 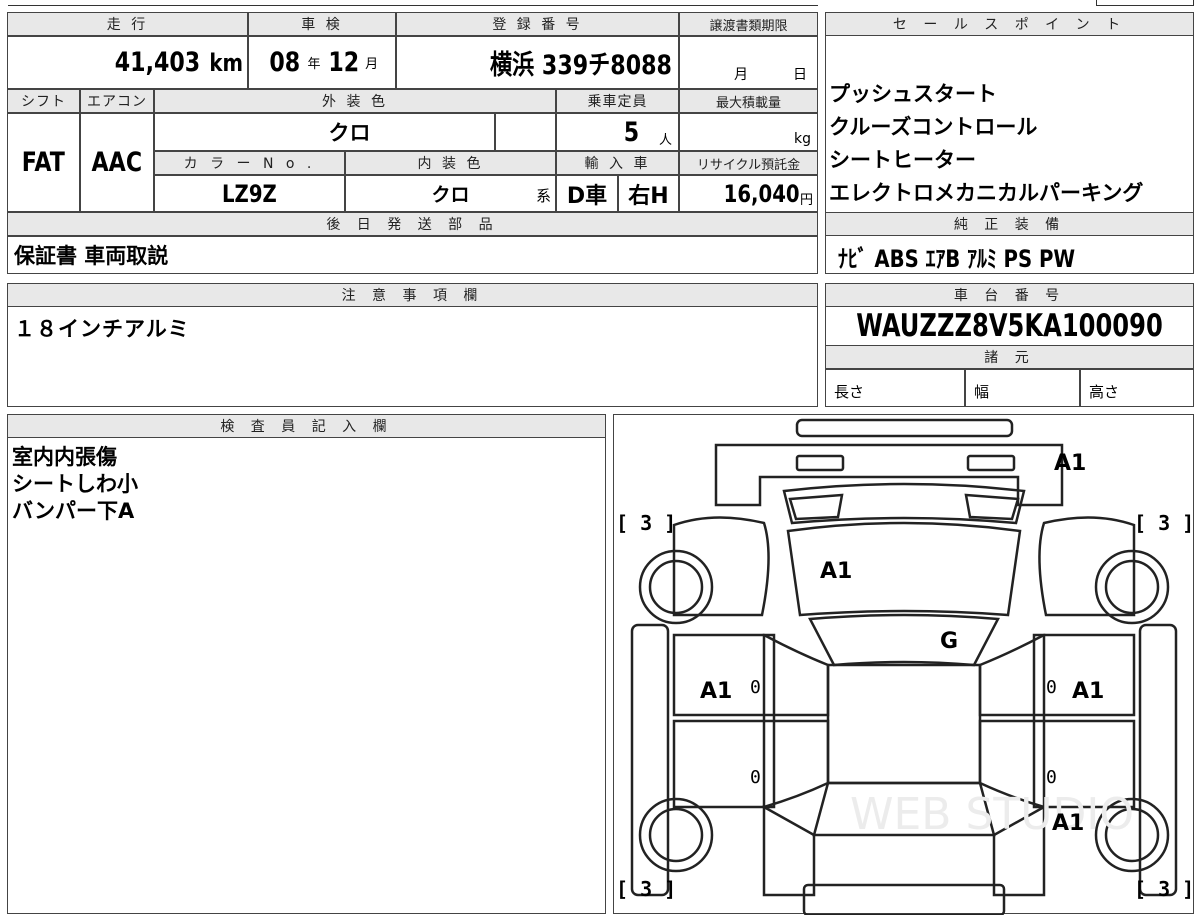 What do you see at coordinates (1057, 675) in the screenshot?
I see `right-front-door` at bounding box center [1057, 675].